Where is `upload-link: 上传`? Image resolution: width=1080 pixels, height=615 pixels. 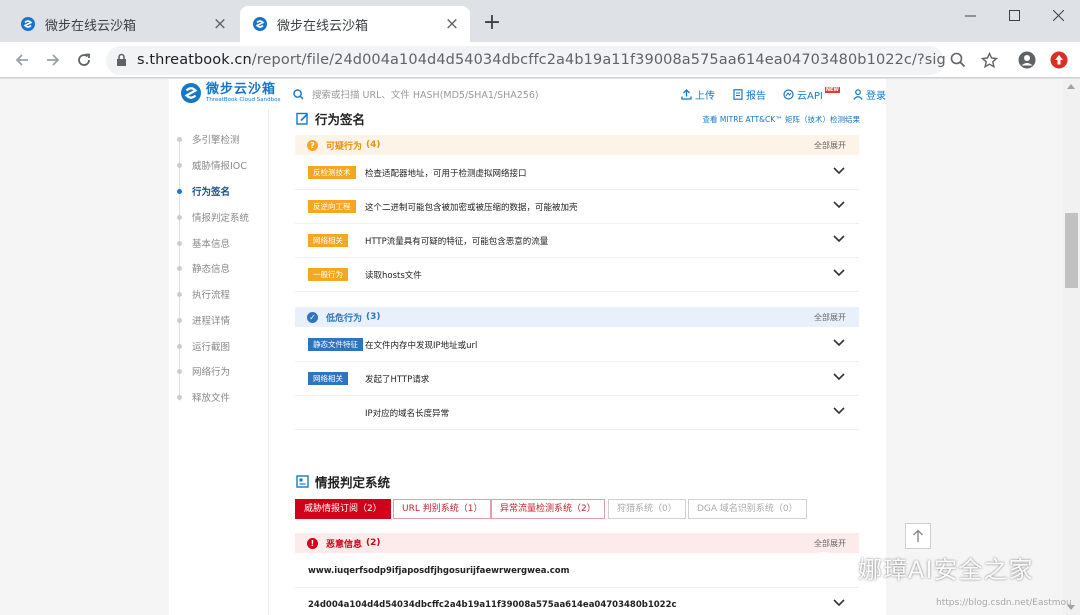 upload-link: 上传 is located at coordinates (698, 94).